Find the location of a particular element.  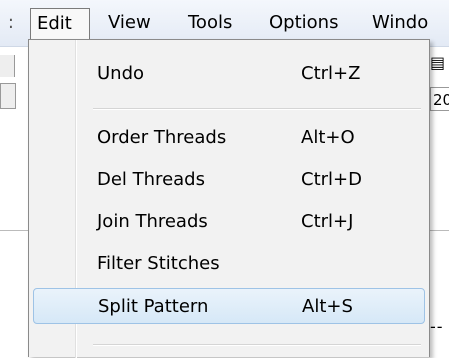

menu-item-shortcut: Ctrl+D is located at coordinates (331, 179).